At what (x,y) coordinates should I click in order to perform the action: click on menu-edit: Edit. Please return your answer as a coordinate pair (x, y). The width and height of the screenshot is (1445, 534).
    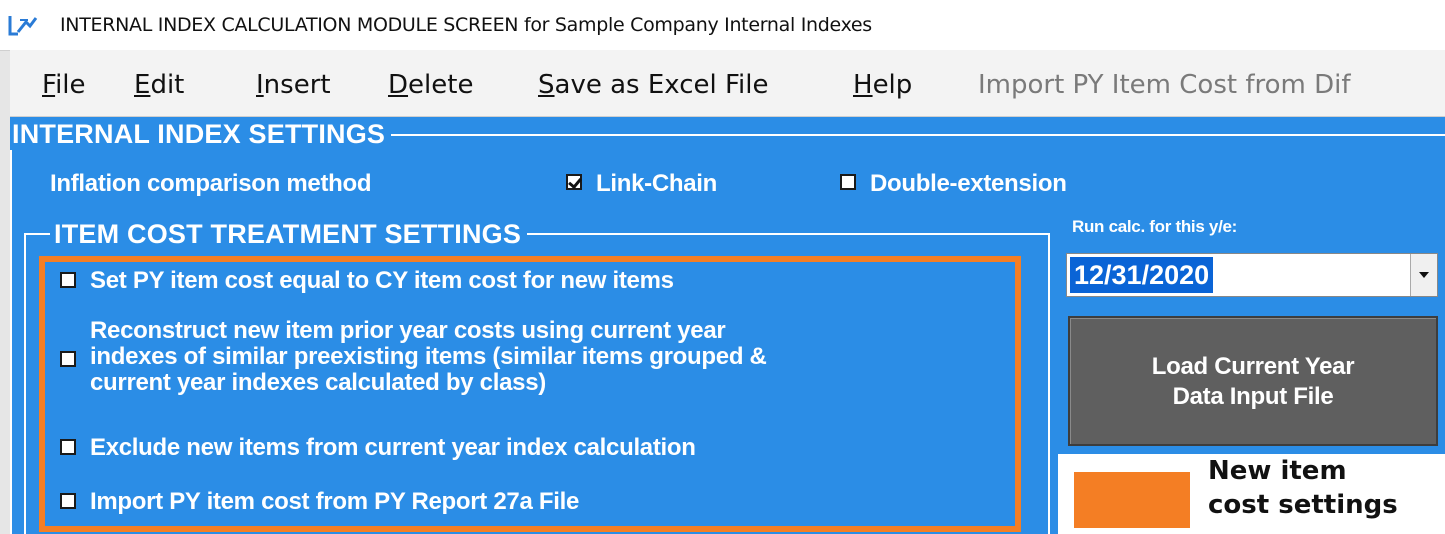
    Looking at the image, I should click on (159, 85).